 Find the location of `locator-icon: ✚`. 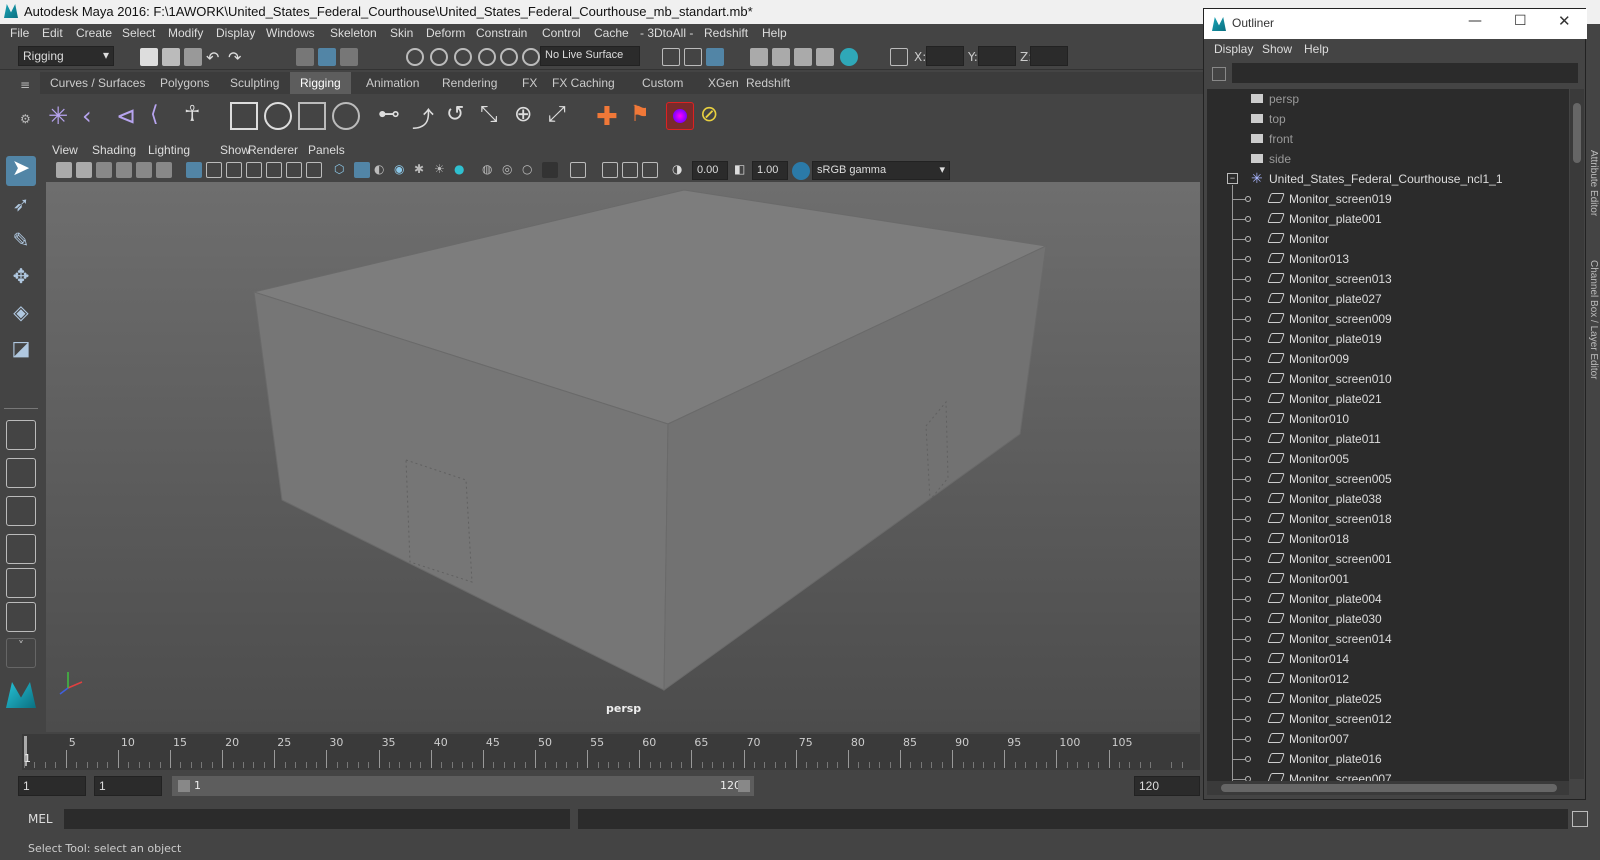

locator-icon: ✚ is located at coordinates (610, 117).